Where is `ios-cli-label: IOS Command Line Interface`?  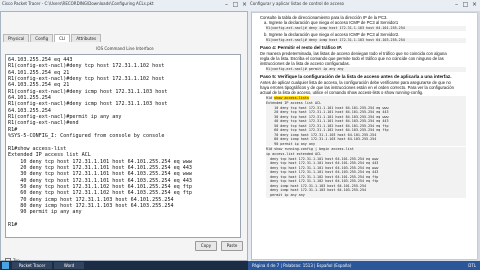
ios-cli-label: IOS Command Line Interface is located at coordinates (125, 48).